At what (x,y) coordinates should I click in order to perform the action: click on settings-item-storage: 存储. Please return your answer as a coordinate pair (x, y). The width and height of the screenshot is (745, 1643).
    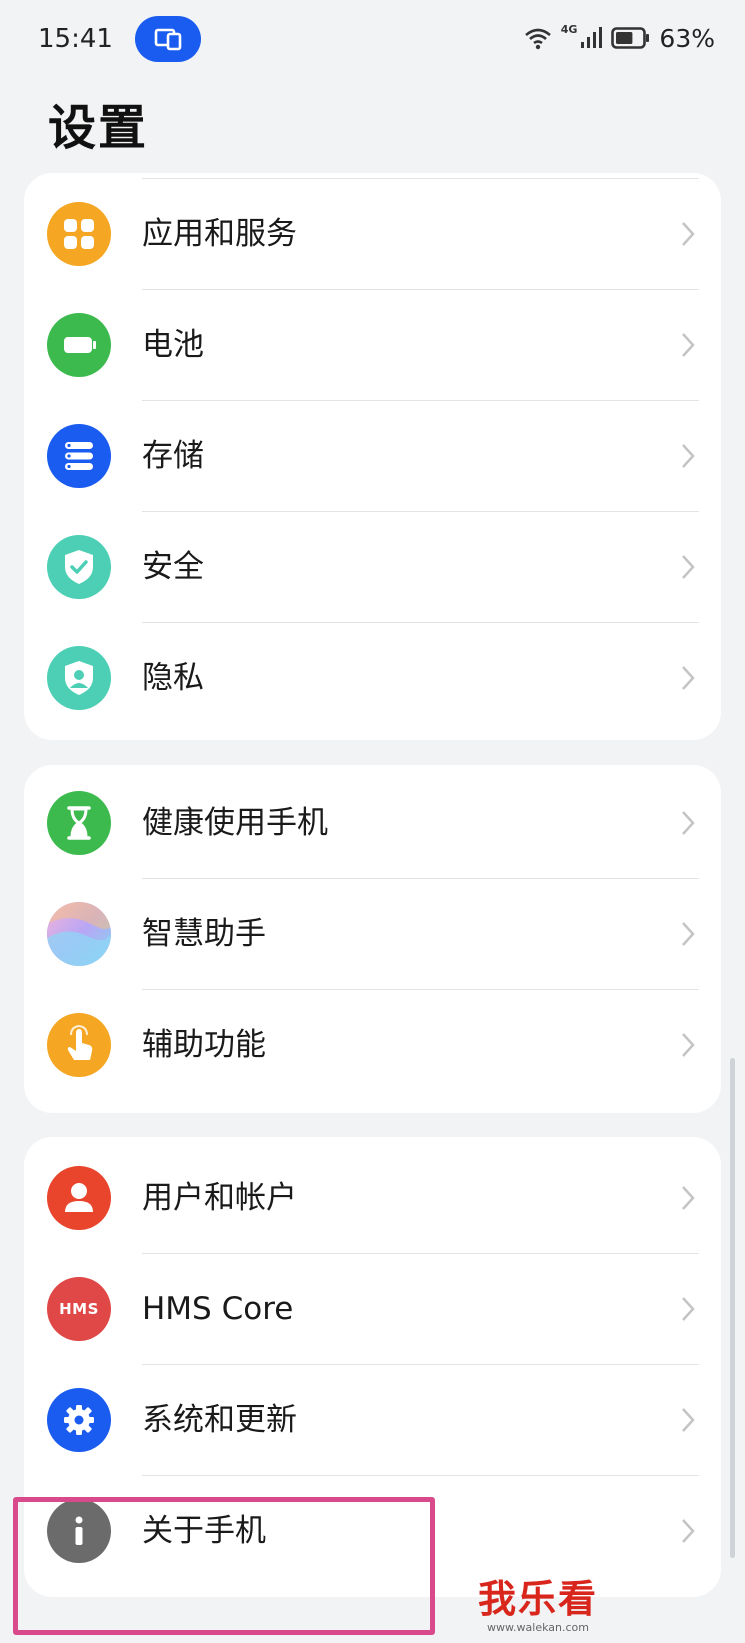
    Looking at the image, I should click on (372, 456).